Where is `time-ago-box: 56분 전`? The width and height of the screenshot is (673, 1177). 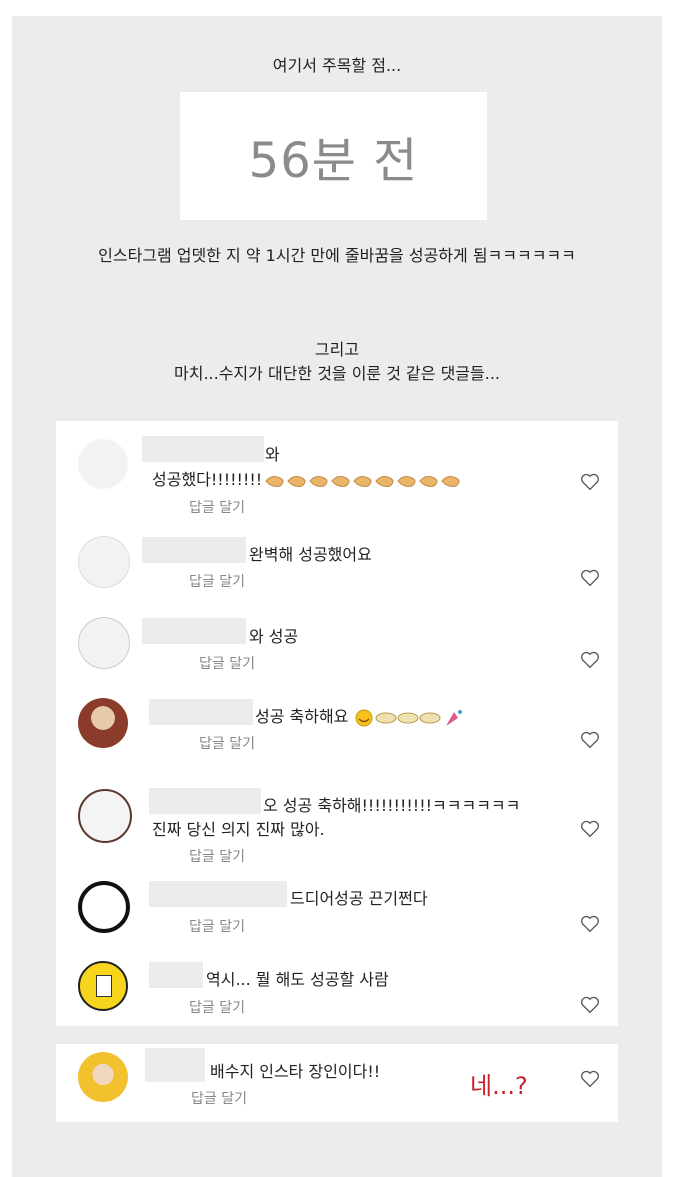
time-ago-box: 56분 전 is located at coordinates (333, 156).